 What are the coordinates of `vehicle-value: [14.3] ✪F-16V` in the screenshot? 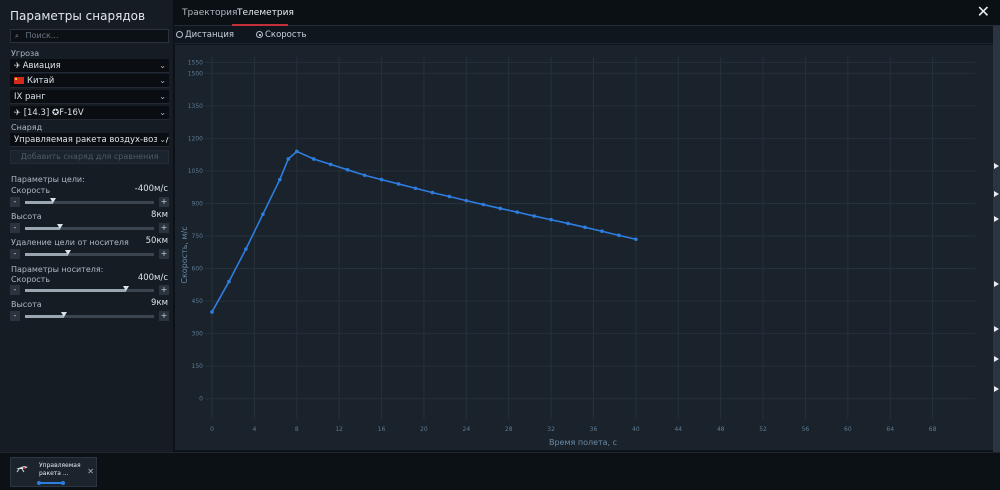 It's located at (53, 113).